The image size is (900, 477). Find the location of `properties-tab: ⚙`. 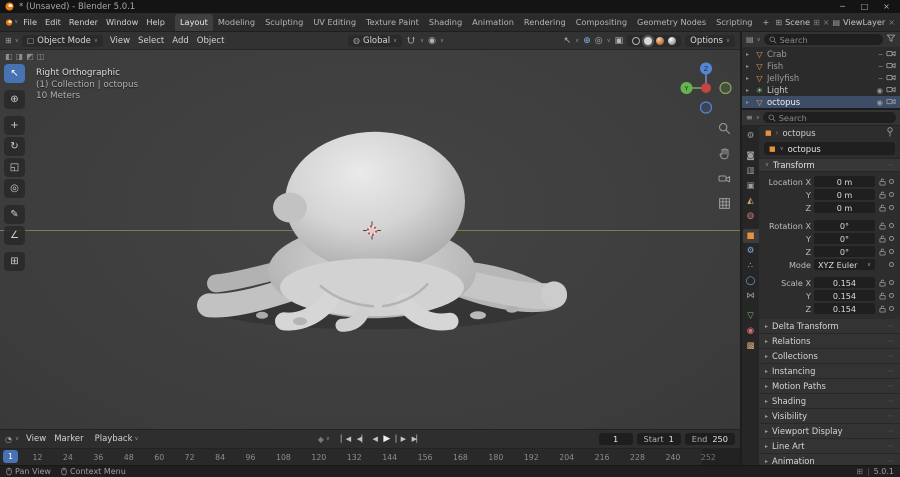

properties-tab: ⚙ is located at coordinates (751, 251).